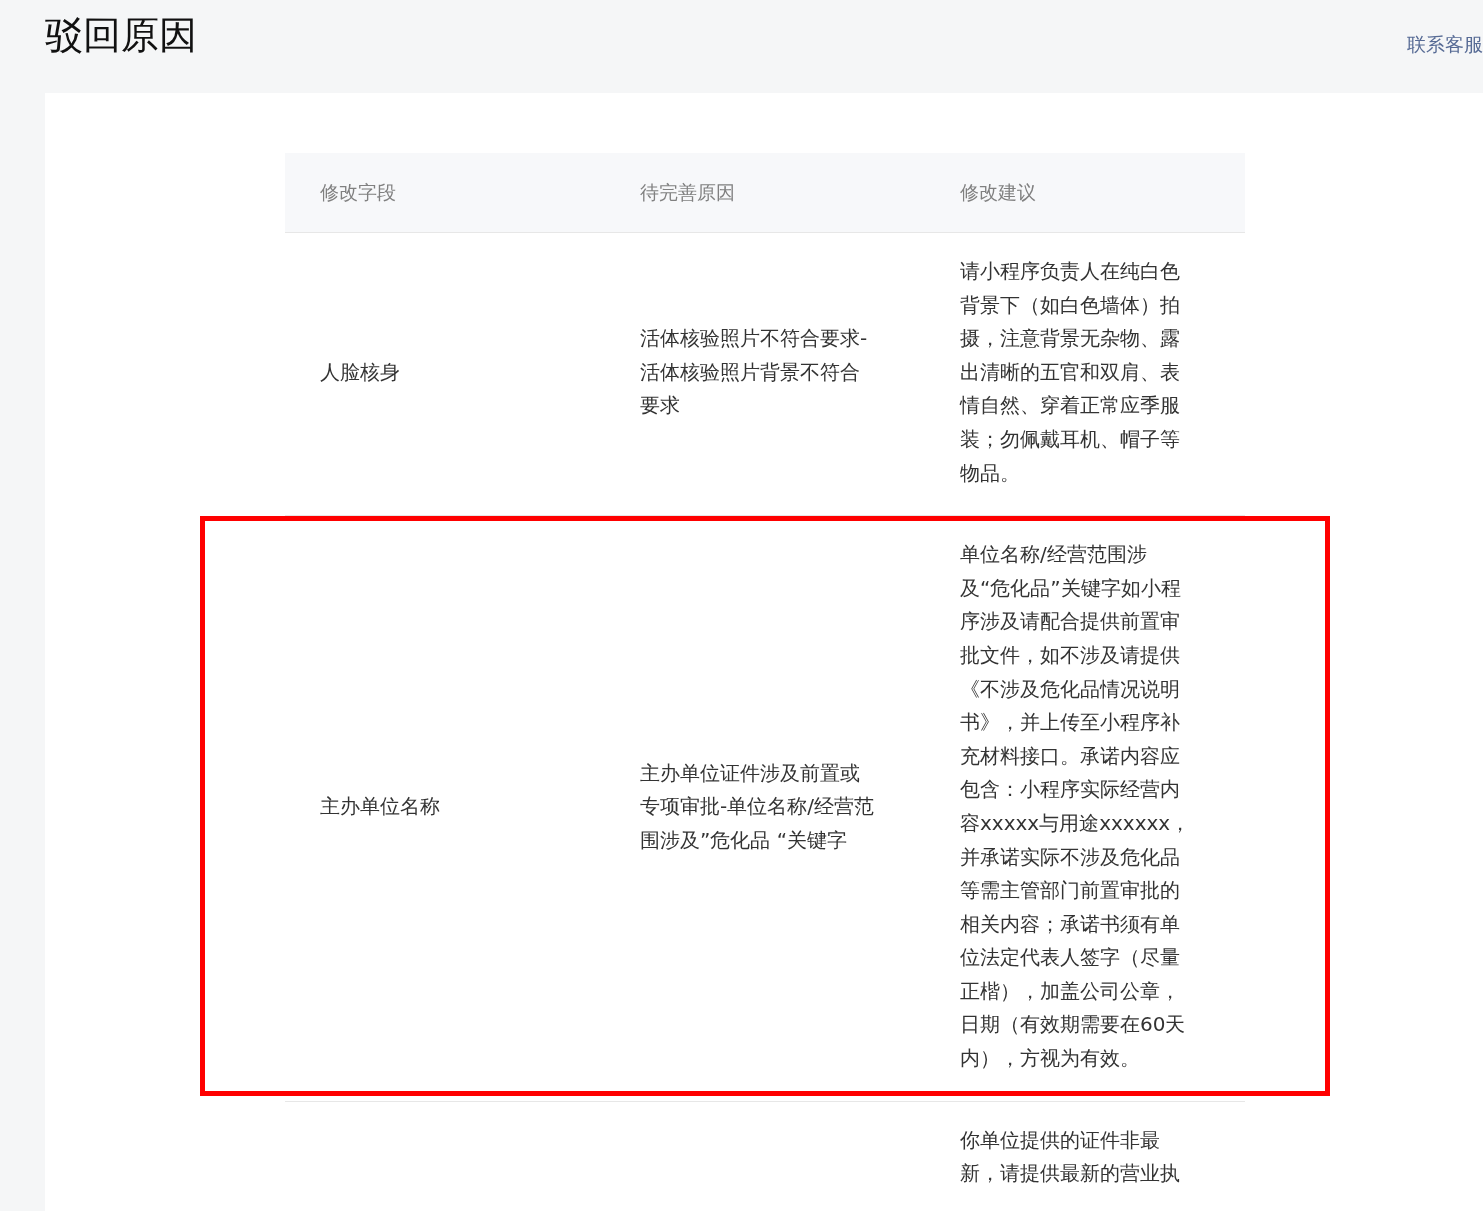 This screenshot has height=1211, width=1483. I want to click on table-cell-text: 人脸核身, so click(360, 372).